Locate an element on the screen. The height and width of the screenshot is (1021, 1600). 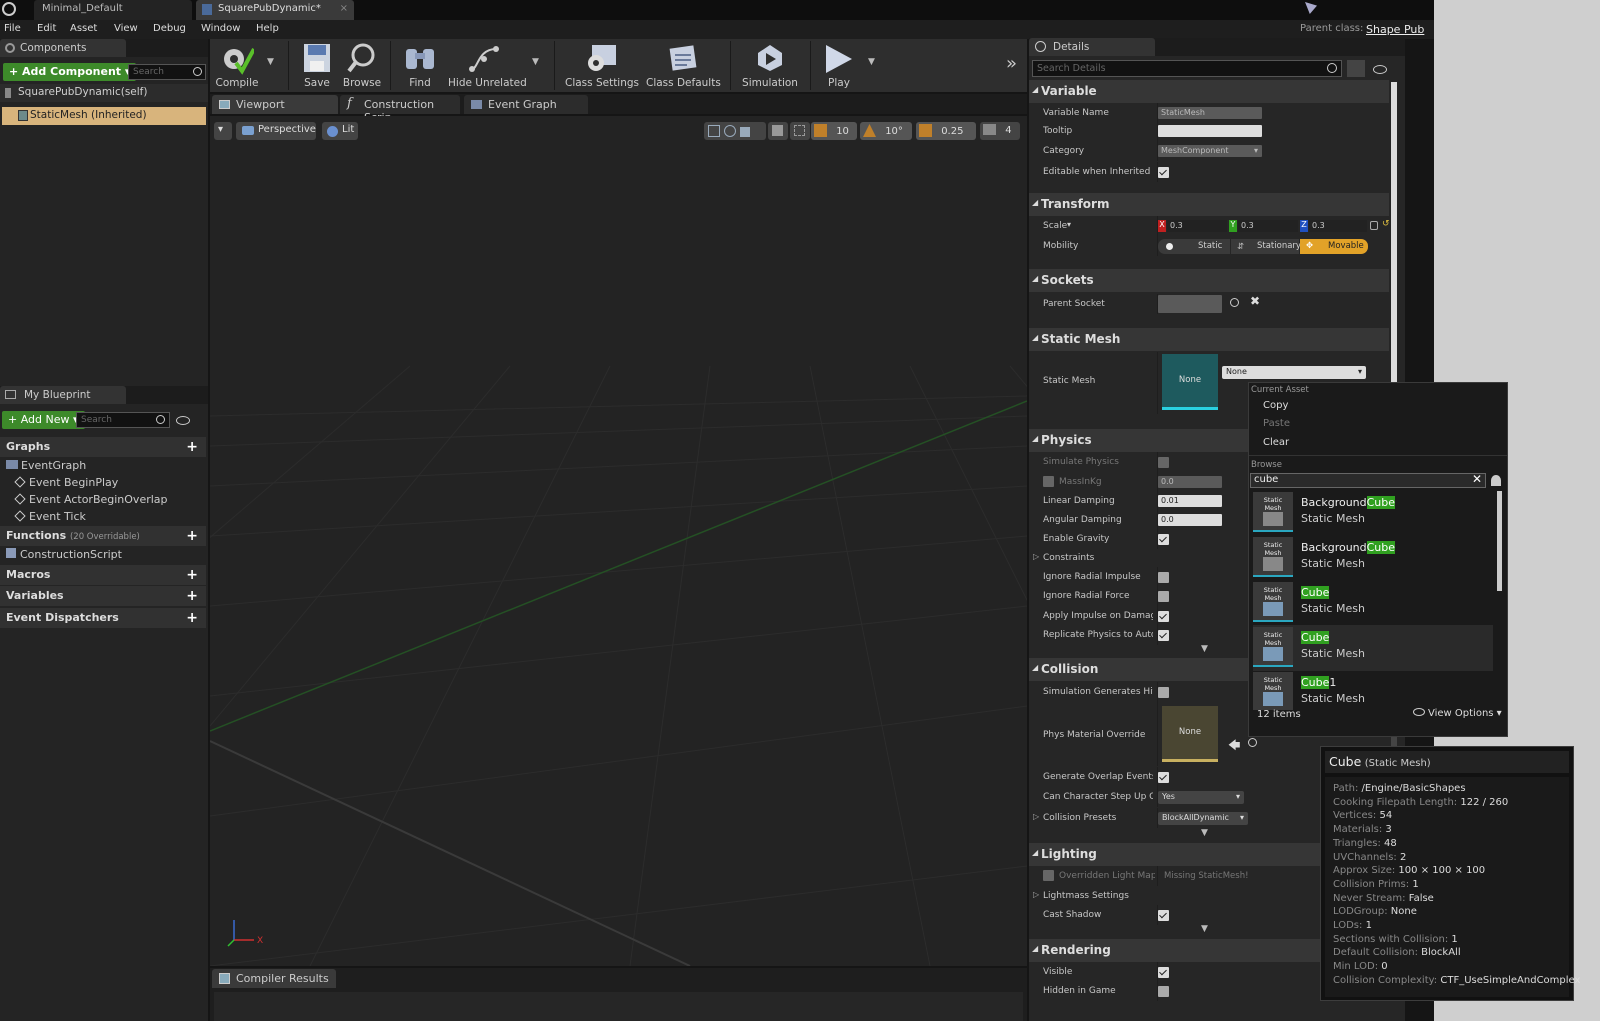
simulate-physics-checkbox is located at coordinates (1163, 462).